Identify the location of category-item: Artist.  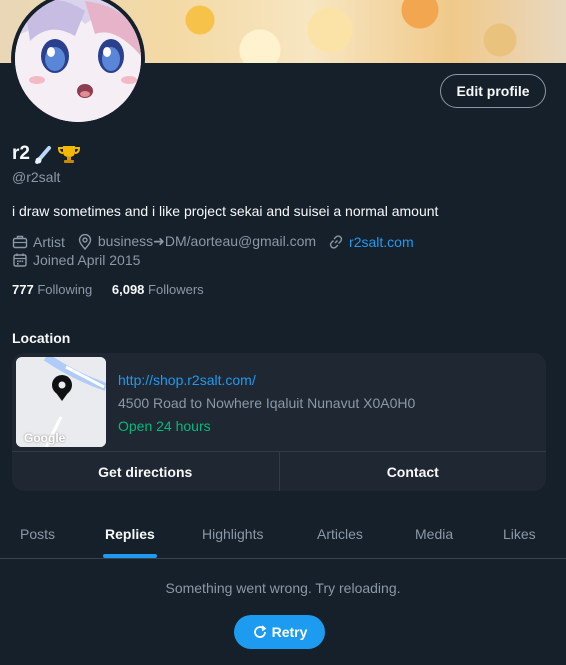
(38, 242).